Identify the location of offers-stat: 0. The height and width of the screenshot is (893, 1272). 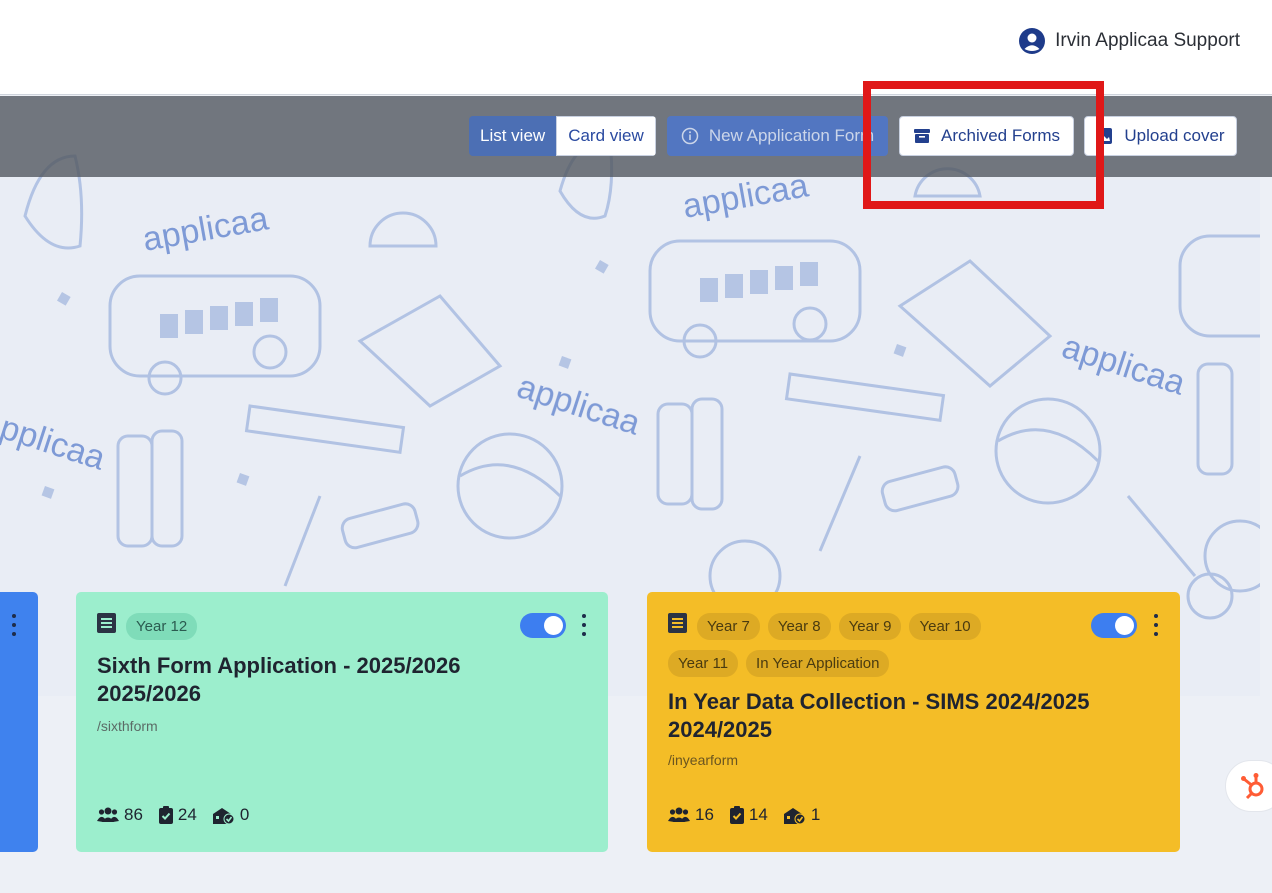
(231, 815).